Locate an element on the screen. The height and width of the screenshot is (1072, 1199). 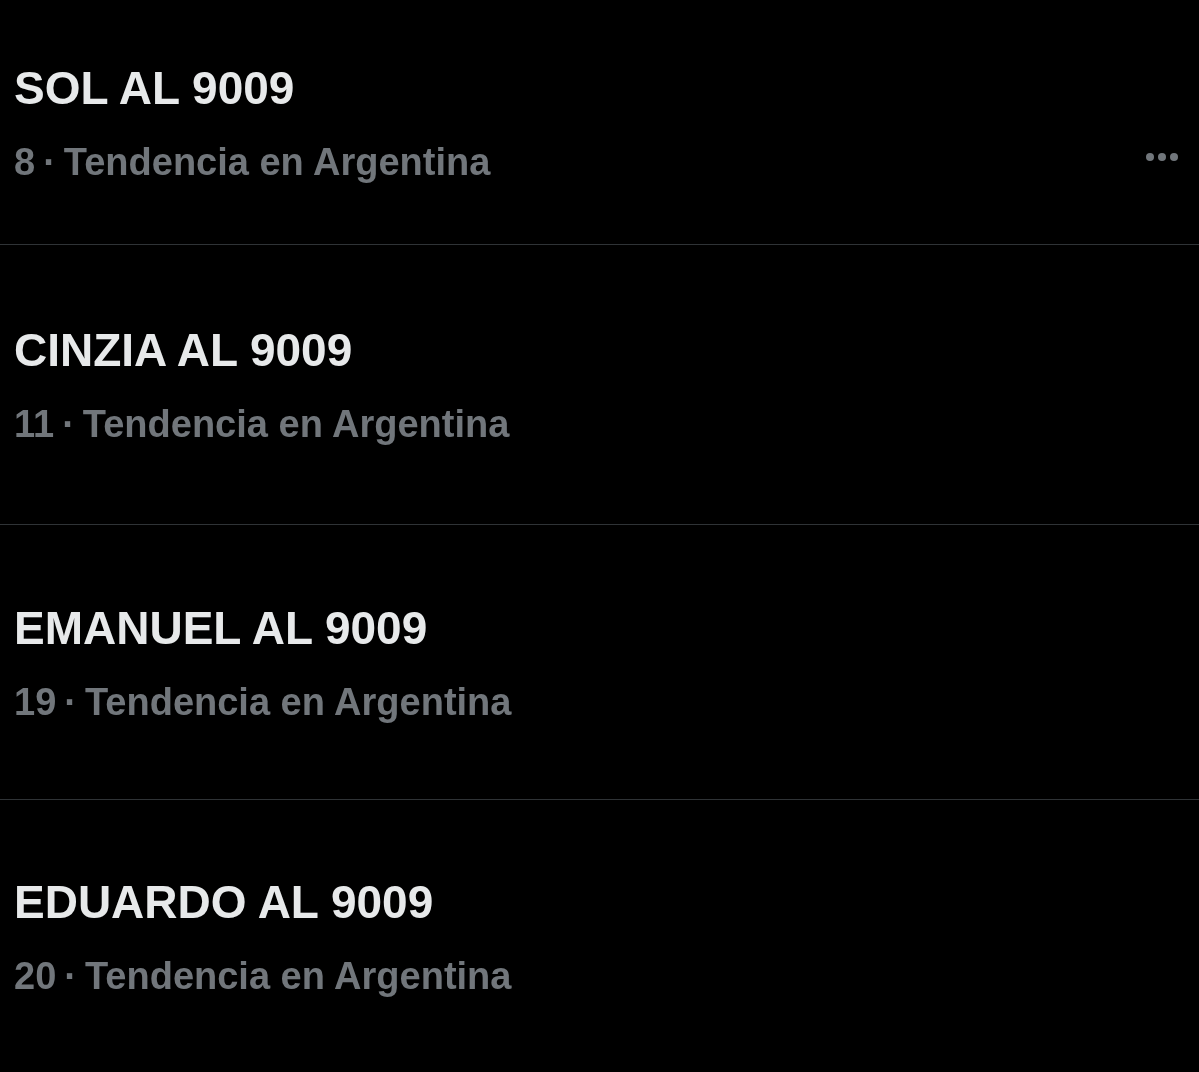
trend-title: SOL AL 9009 is located at coordinates (155, 87).